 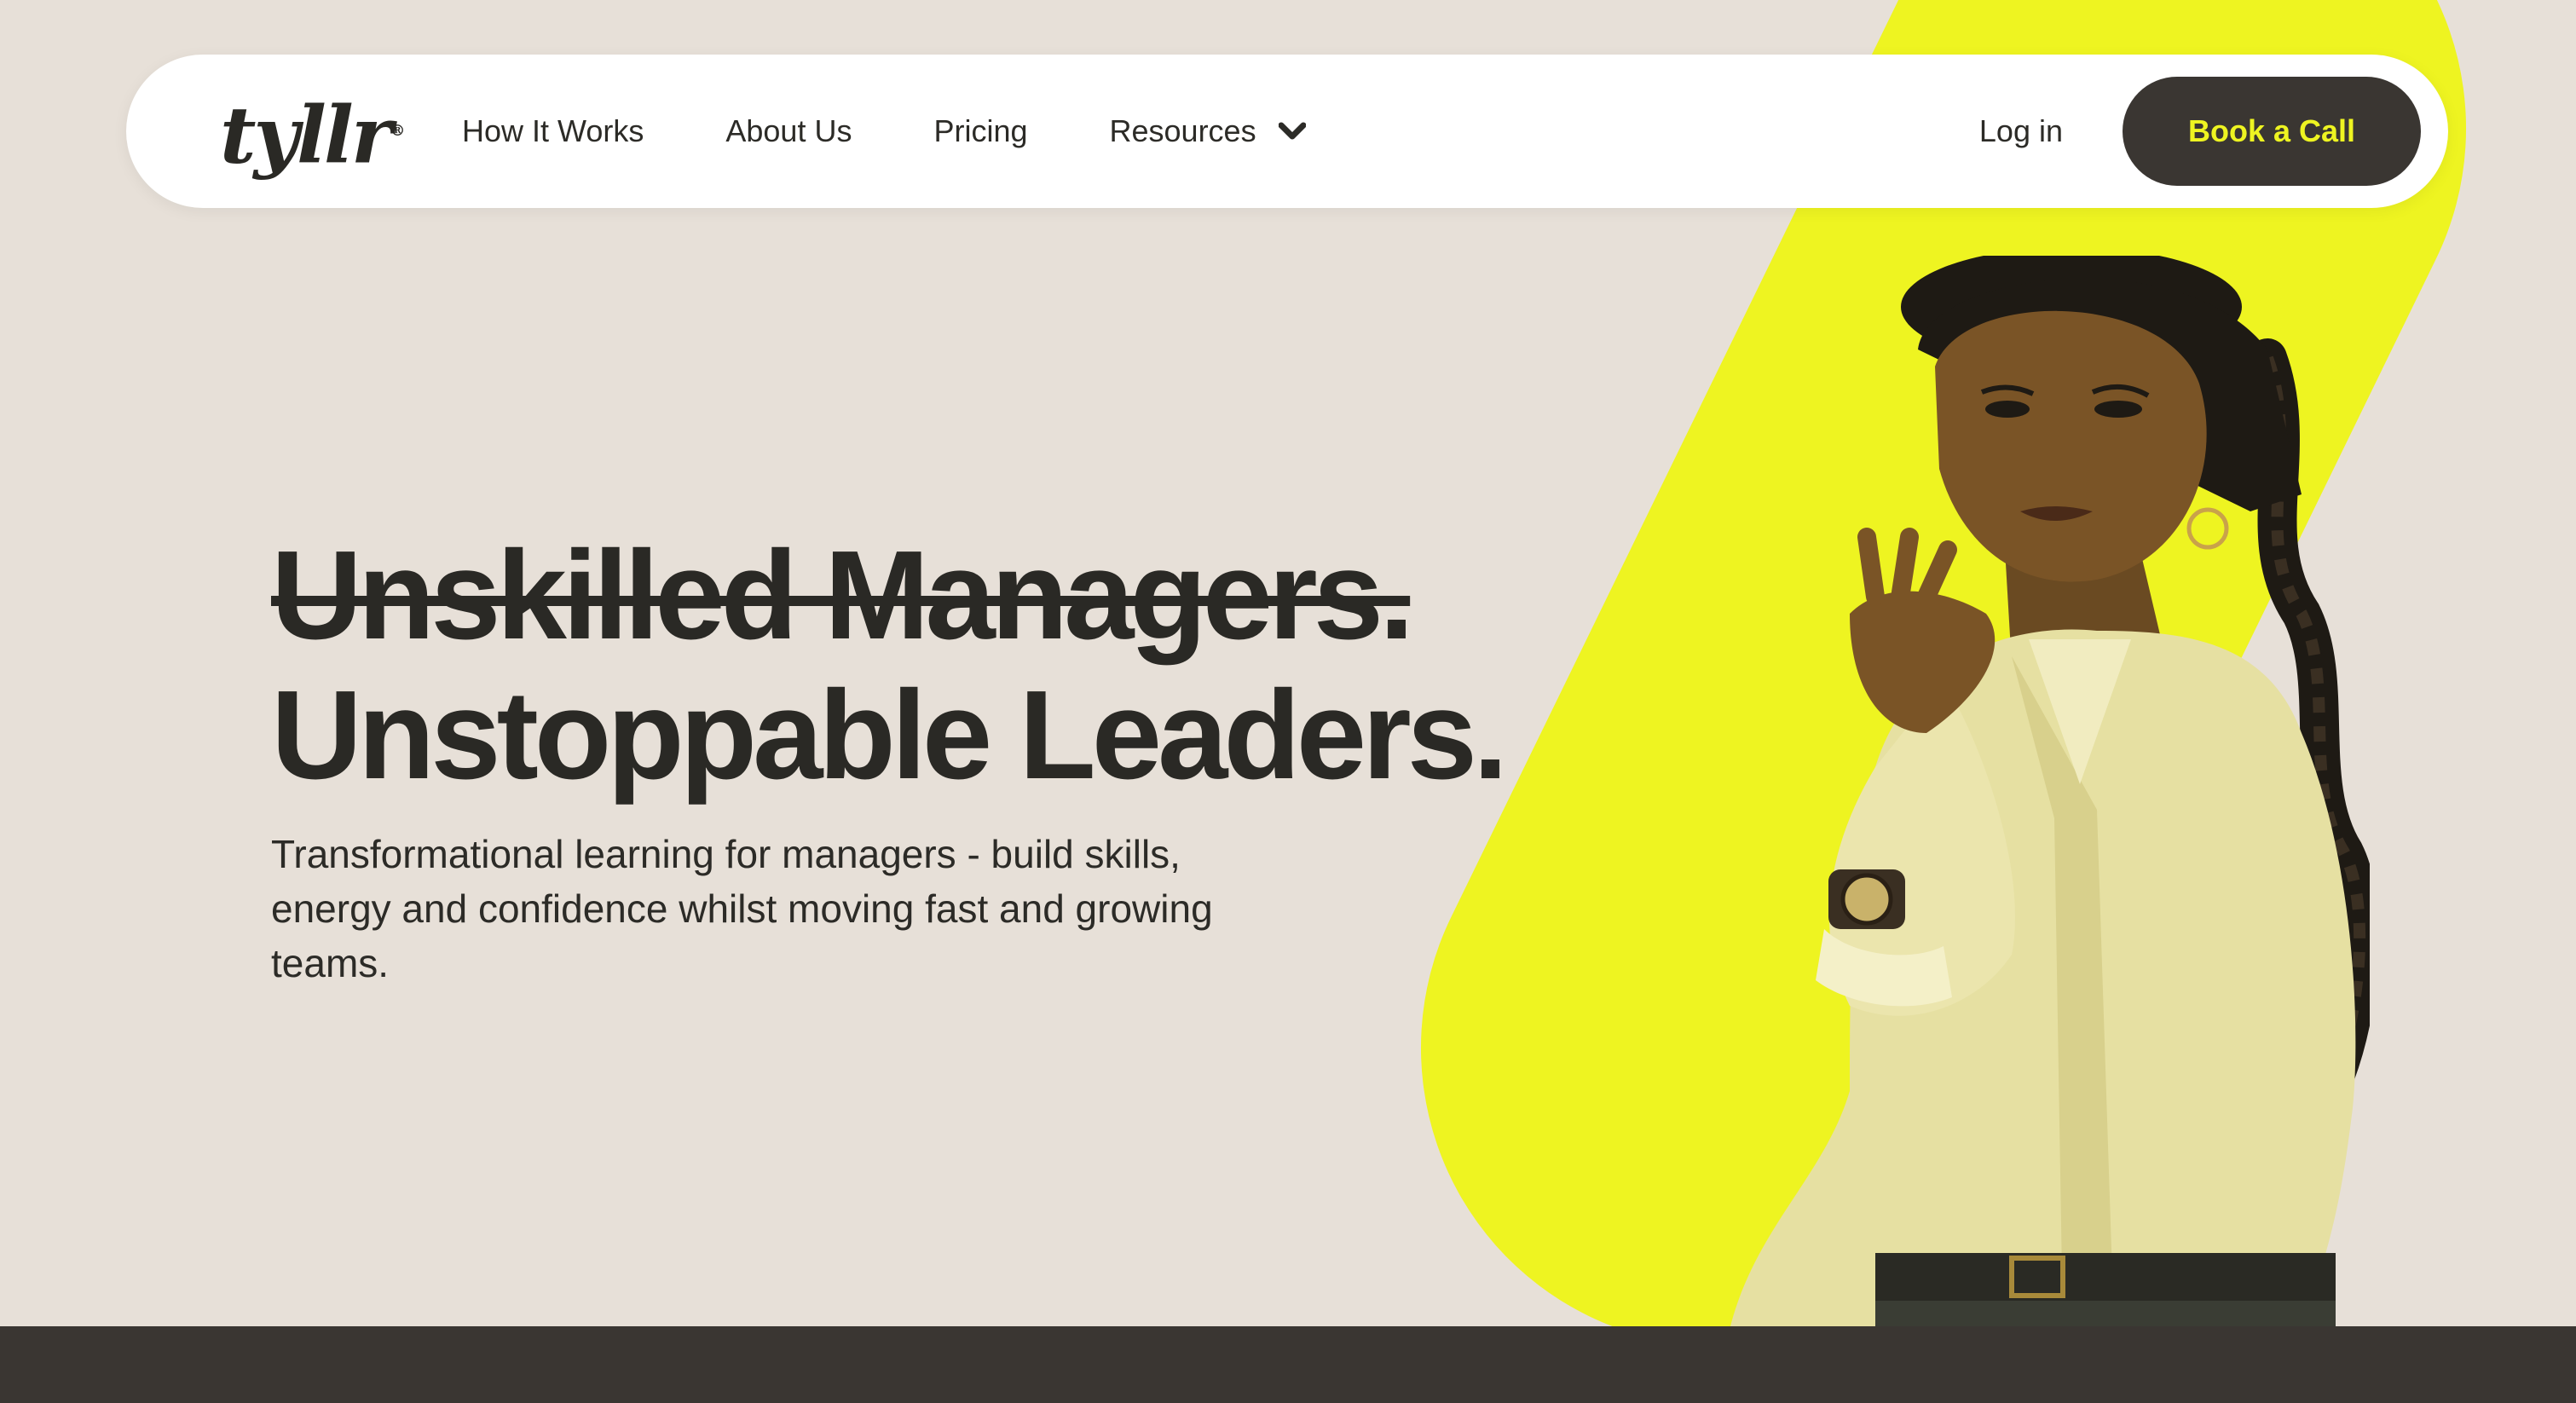 I want to click on logo-registered-mark: ®, so click(x=397, y=131).